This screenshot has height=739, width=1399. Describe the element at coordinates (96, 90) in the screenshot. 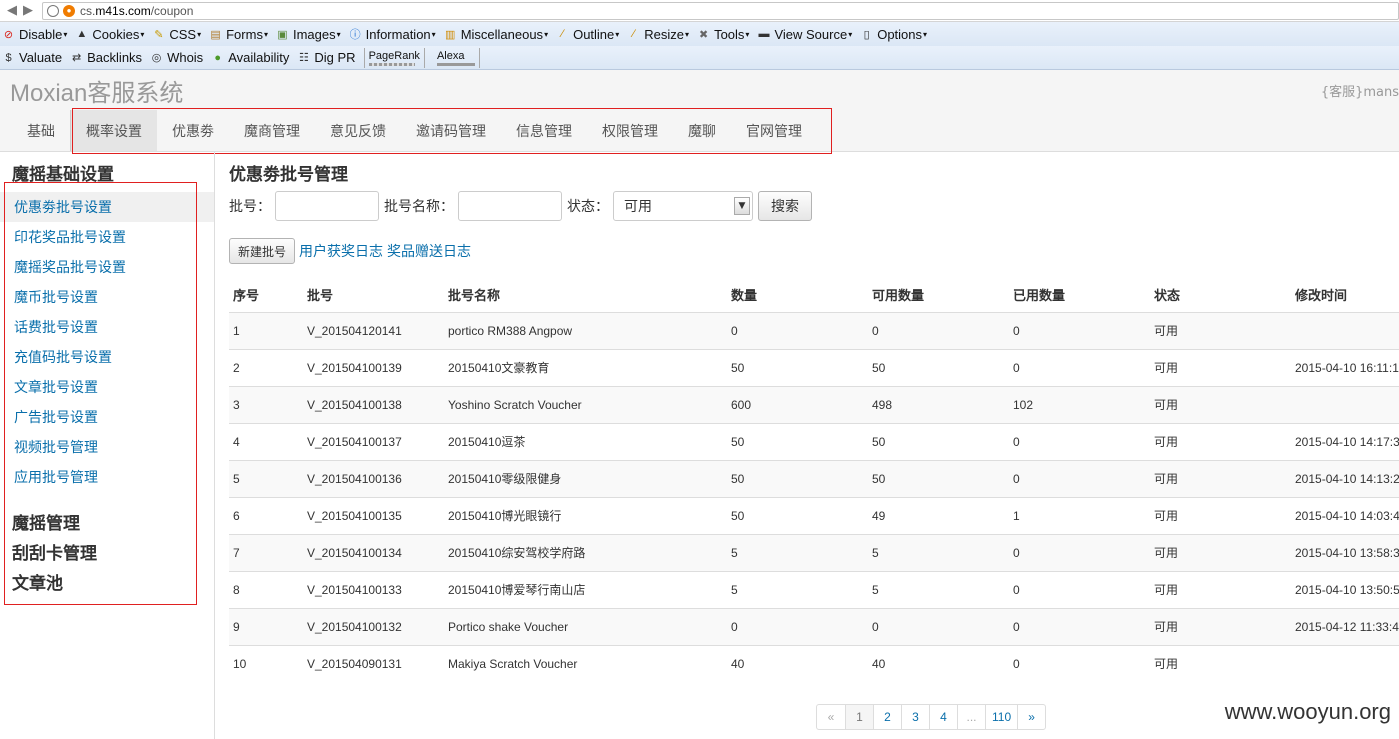

I see `app-title: Moxian客服系统` at that location.